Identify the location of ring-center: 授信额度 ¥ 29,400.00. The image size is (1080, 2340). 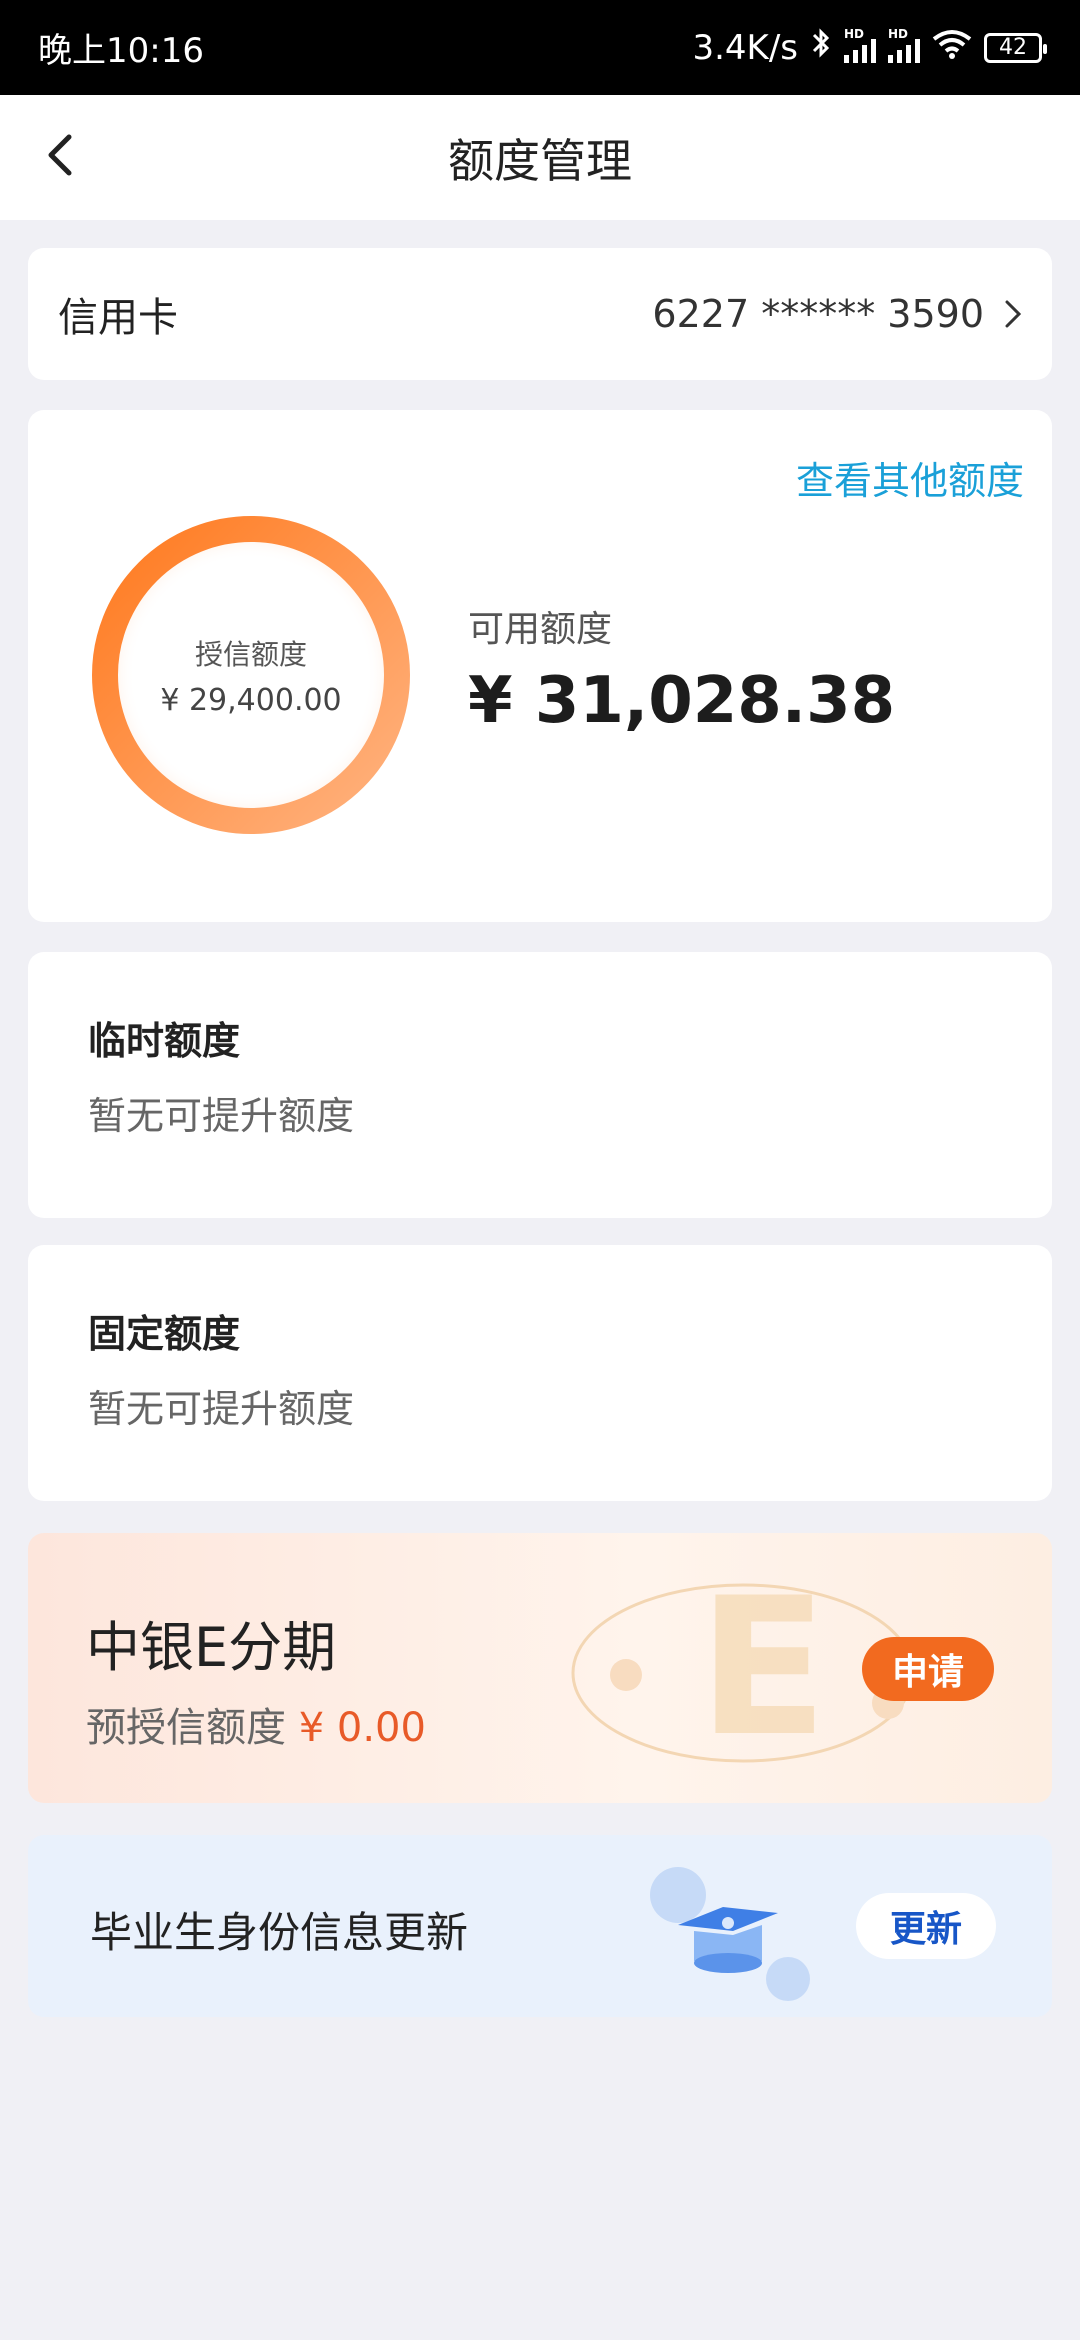
(251, 675).